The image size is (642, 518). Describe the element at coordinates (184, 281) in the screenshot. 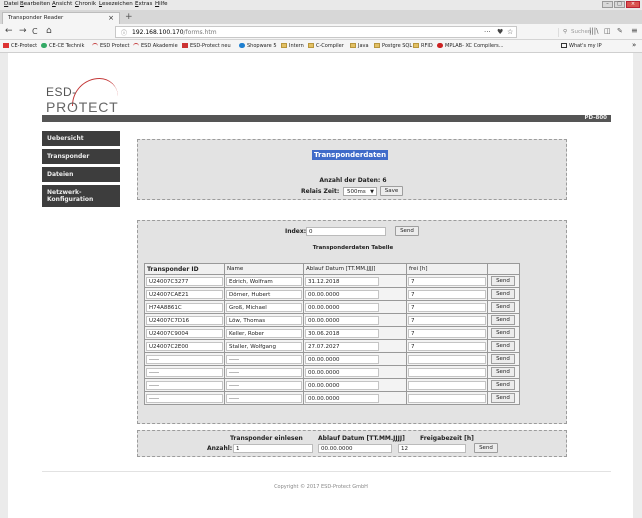

I see `transponder-id-field: U24007C3277` at that location.